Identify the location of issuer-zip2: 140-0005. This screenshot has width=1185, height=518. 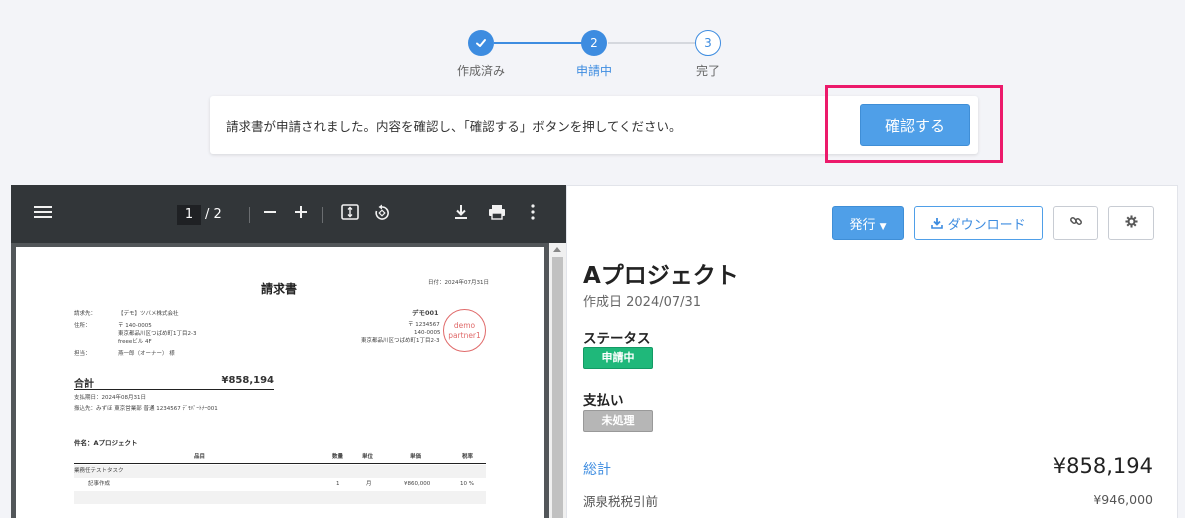
(427, 333).